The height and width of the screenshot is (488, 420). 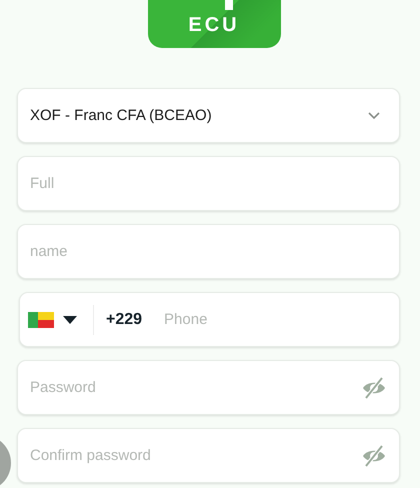 I want to click on password-field: Password, so click(x=208, y=387).